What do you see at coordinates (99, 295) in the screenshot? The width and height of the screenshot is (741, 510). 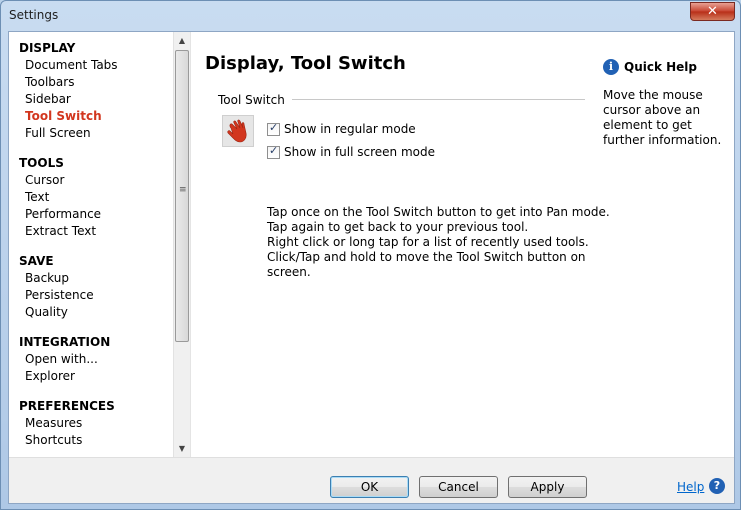 I see `sidebar-item-persistence: Persistence` at bounding box center [99, 295].